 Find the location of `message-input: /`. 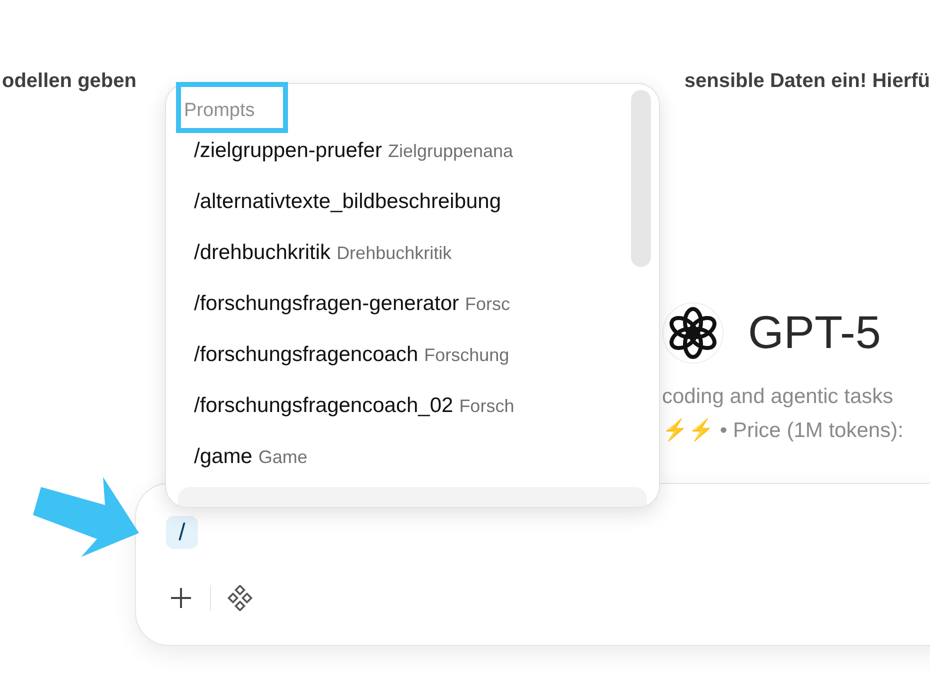

message-input: / is located at coordinates (182, 532).